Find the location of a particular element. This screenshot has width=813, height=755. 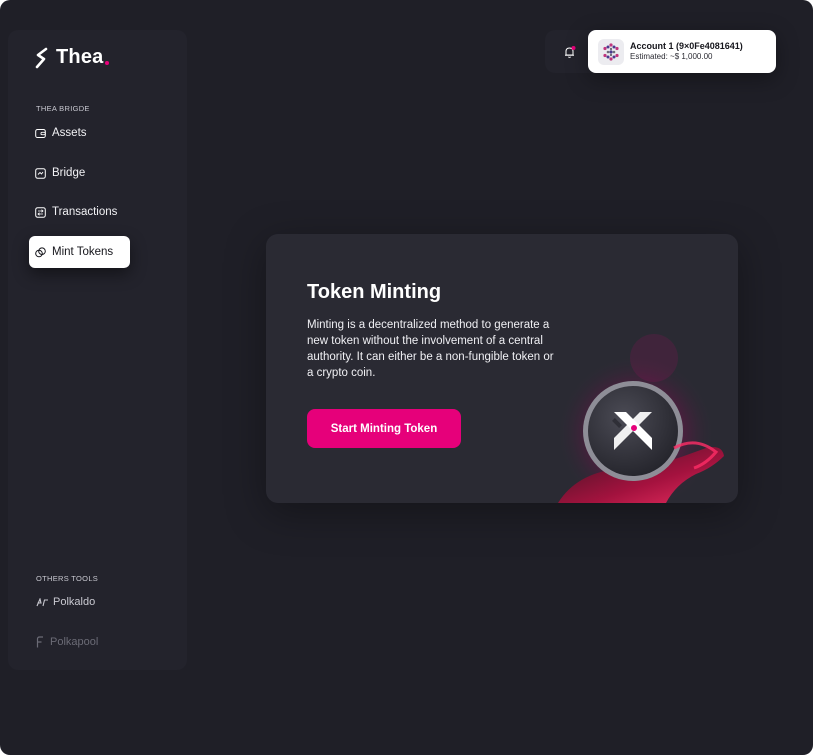

account-identicon-icon is located at coordinates (611, 51).